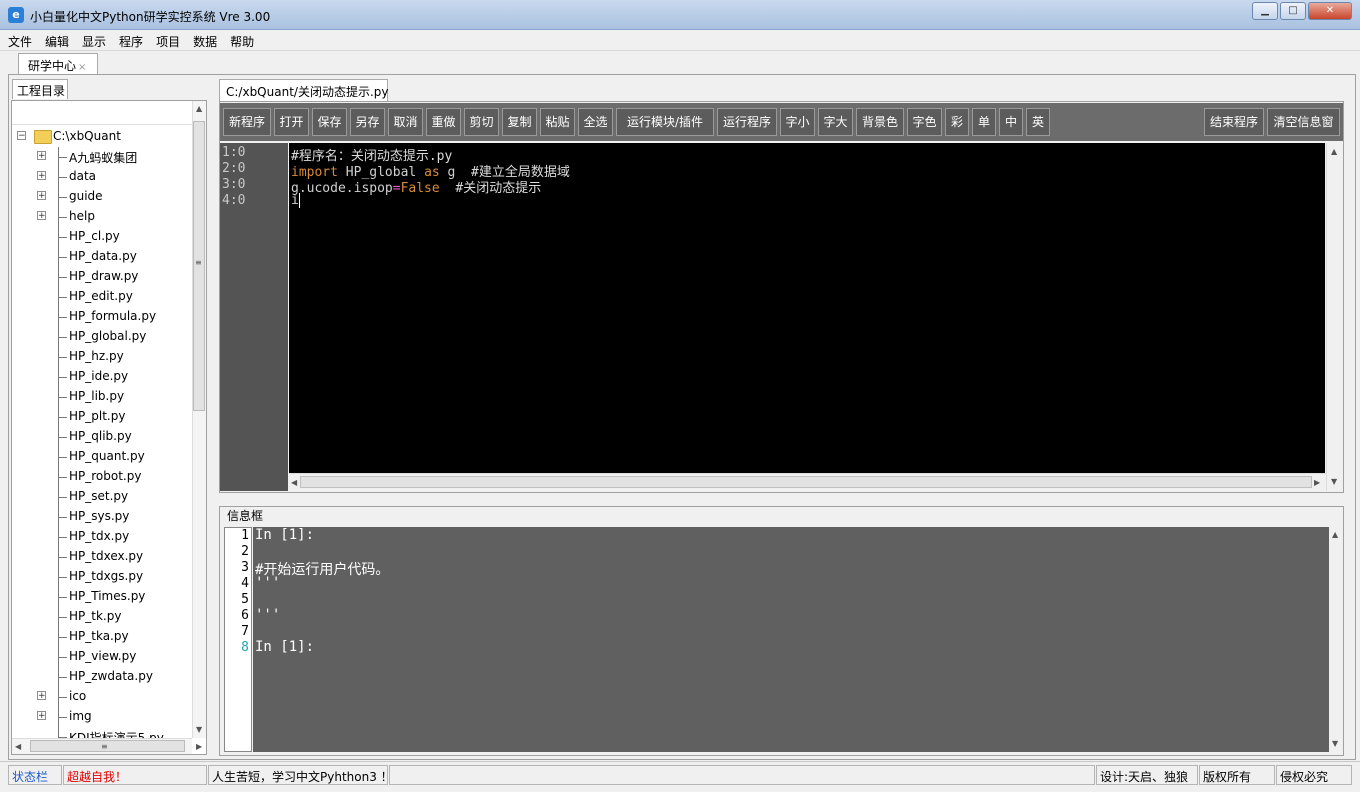 This screenshot has height=792, width=1360. Describe the element at coordinates (1334, 317) in the screenshot. I see `code-vertical-scrollbar: ▲ ▼` at that location.